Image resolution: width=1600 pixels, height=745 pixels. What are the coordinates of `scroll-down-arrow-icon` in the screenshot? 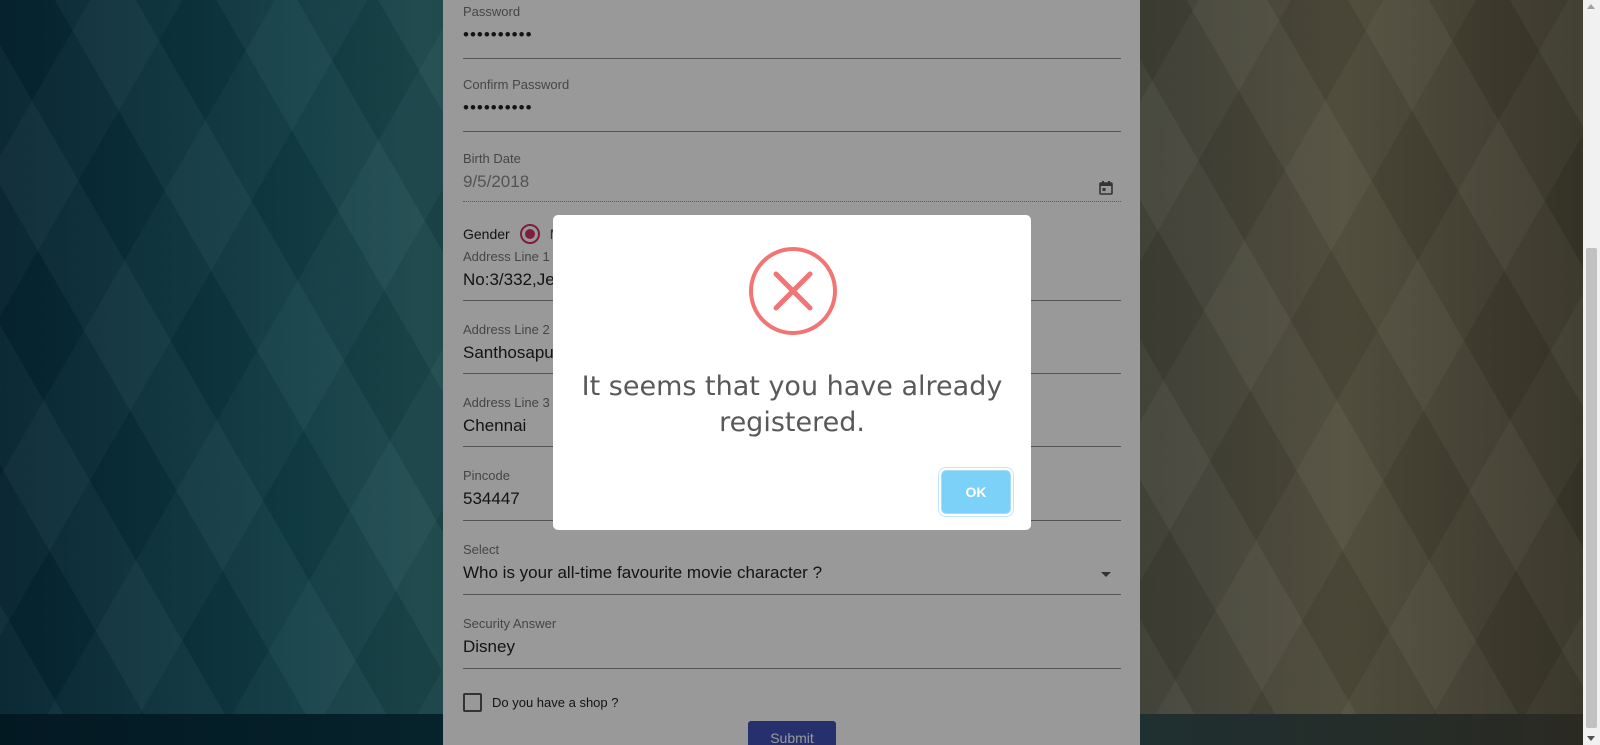 It's located at (1591, 738).